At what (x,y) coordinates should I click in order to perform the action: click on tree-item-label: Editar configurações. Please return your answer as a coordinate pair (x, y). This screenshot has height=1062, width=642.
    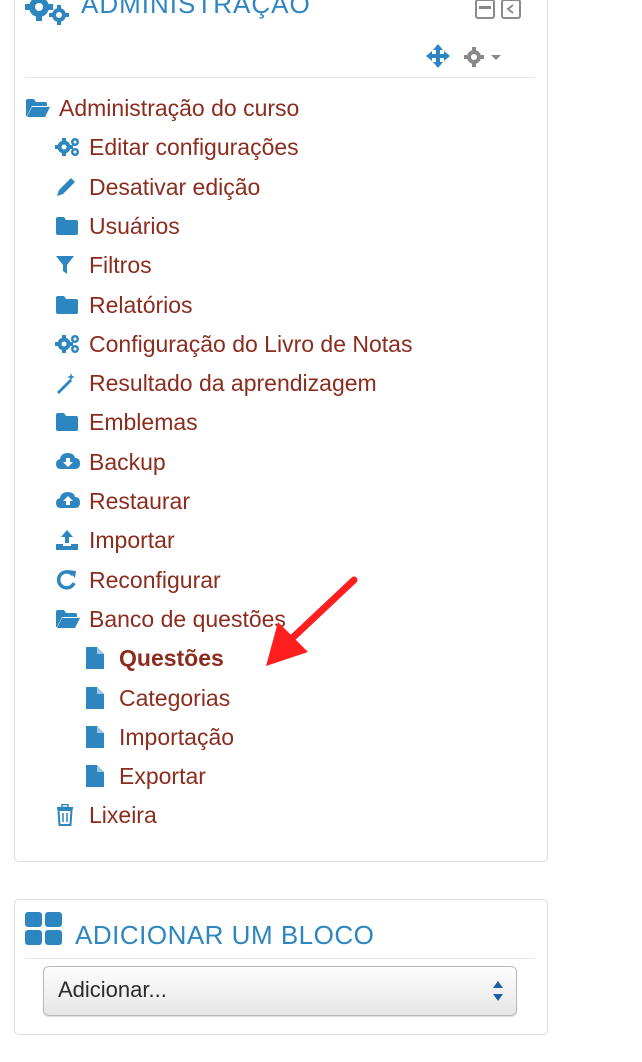
    Looking at the image, I should click on (194, 146).